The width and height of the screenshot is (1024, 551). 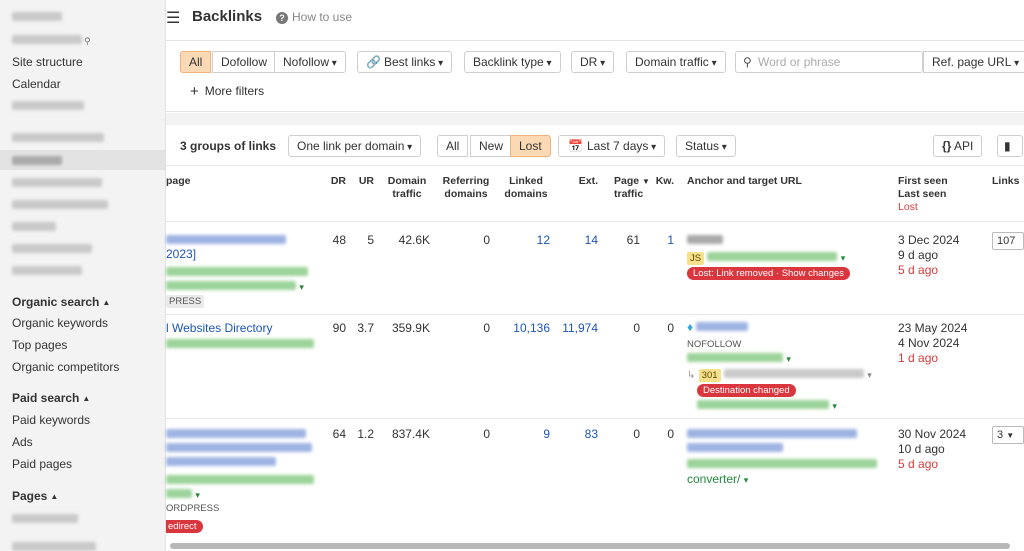 I want to click on dr-dropdown: DR, so click(x=593, y=62).